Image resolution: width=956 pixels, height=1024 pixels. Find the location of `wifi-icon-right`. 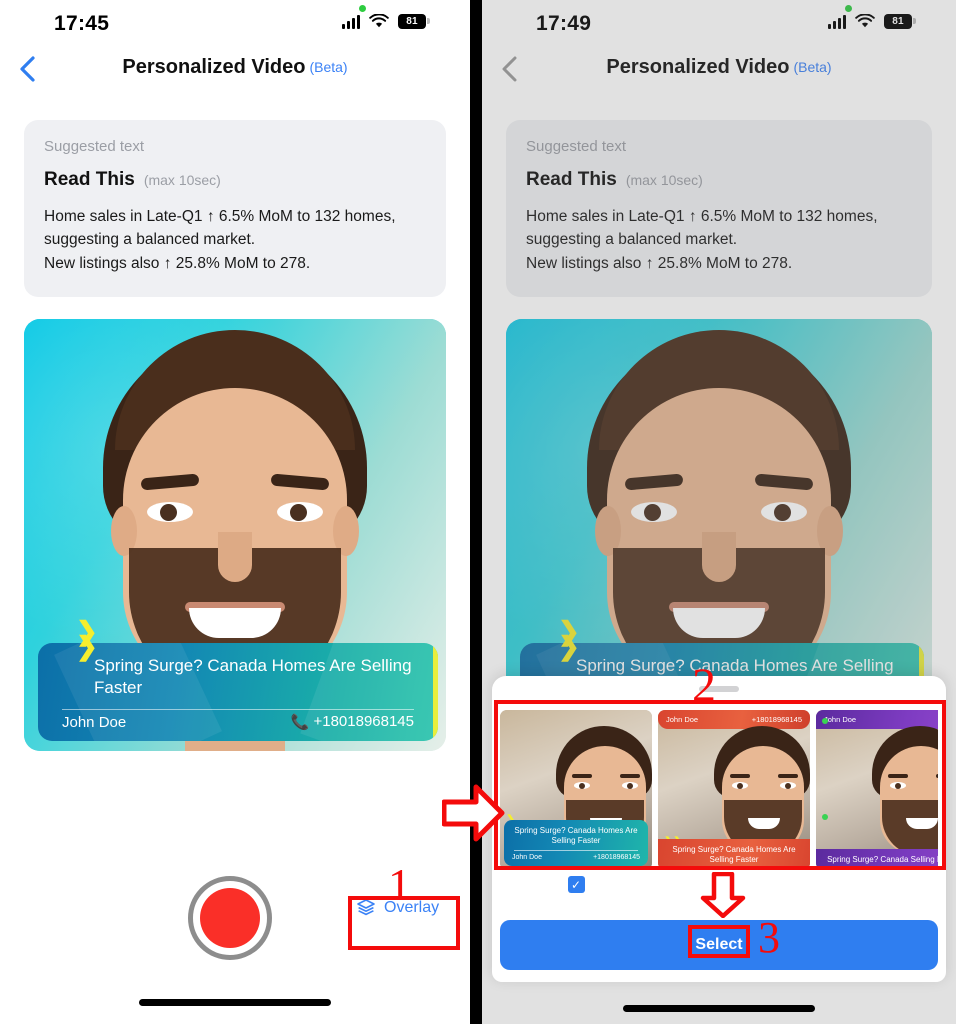

wifi-icon-right is located at coordinates (865, 21).